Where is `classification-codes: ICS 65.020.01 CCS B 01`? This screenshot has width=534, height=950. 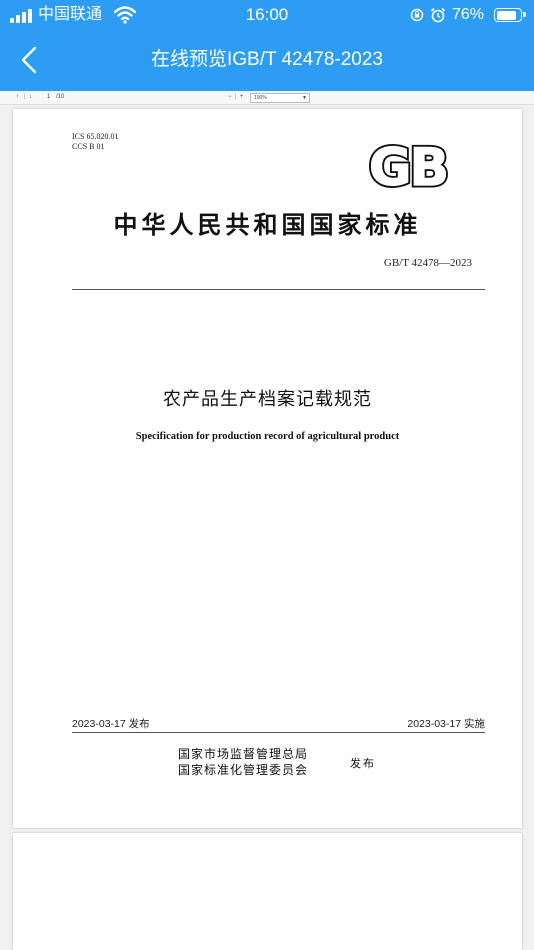
classification-codes: ICS 65.020.01 CCS B 01 is located at coordinates (95, 142).